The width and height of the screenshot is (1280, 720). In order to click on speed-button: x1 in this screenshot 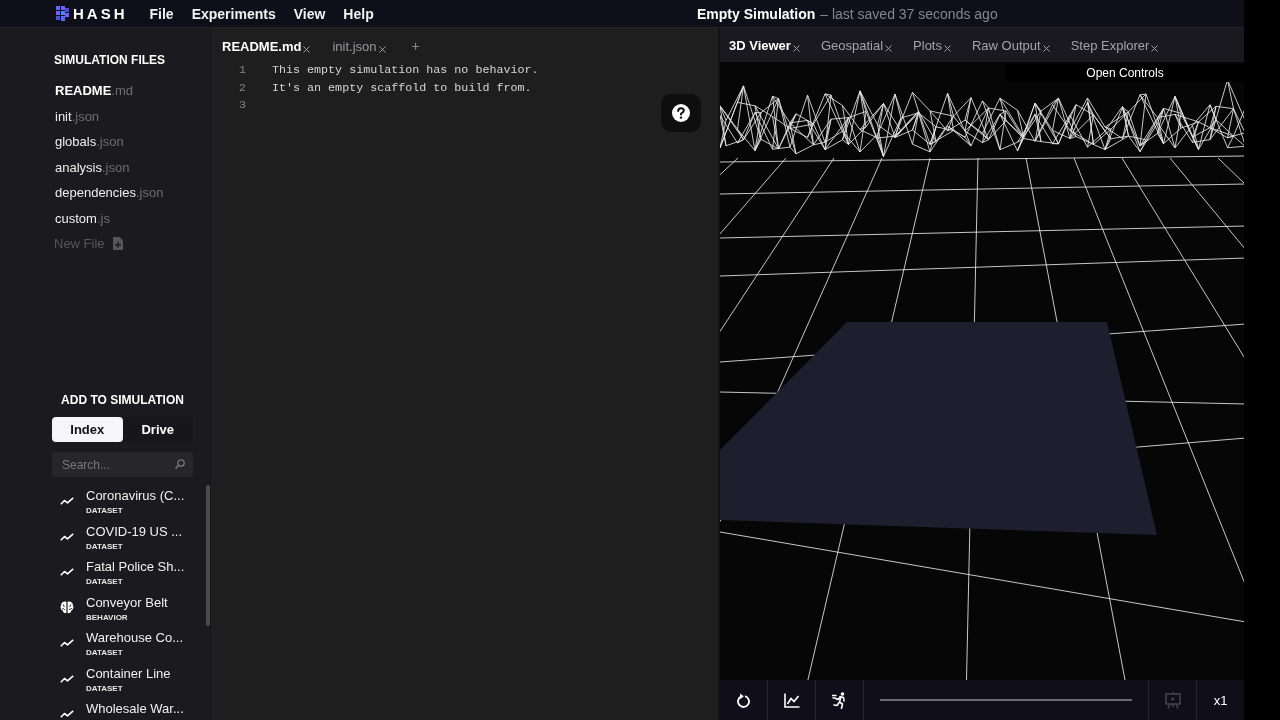, I will do `click(1220, 700)`.